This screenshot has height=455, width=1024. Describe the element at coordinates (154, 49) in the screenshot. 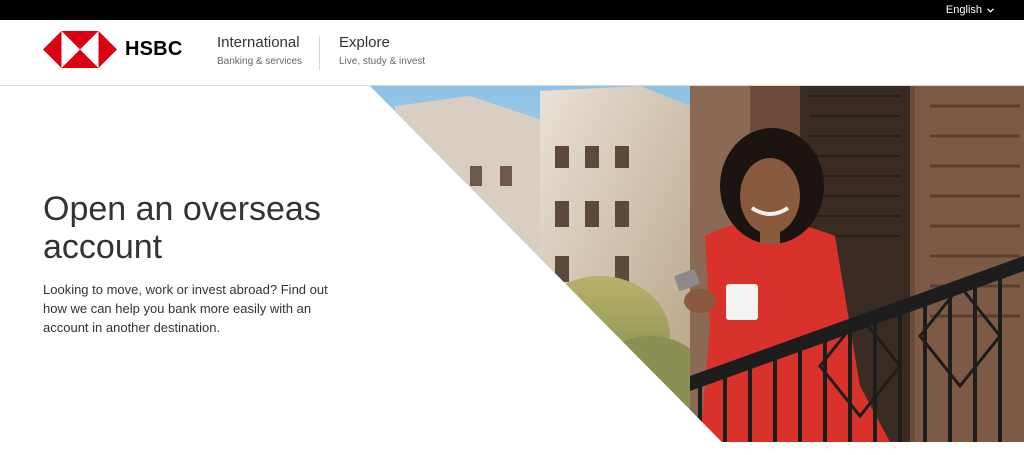

I see `logo-wordmark: HSBC` at that location.